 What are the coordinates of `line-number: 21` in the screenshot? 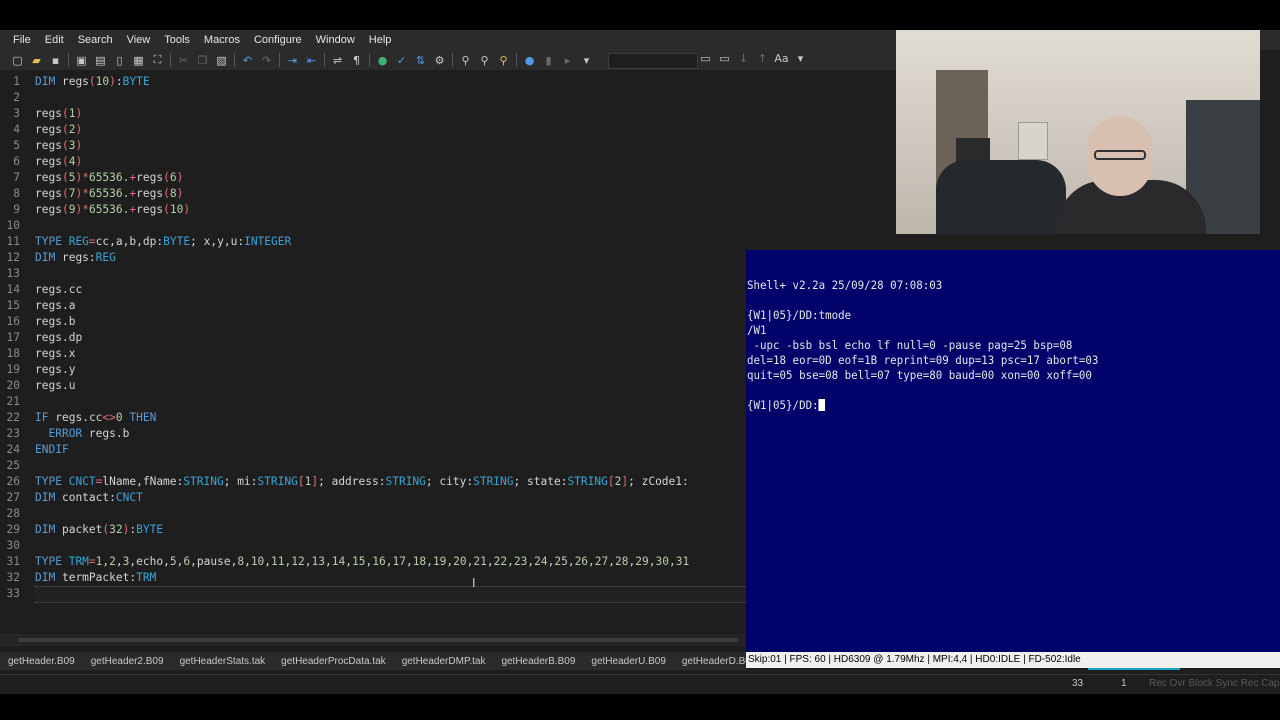 It's located at (13, 401).